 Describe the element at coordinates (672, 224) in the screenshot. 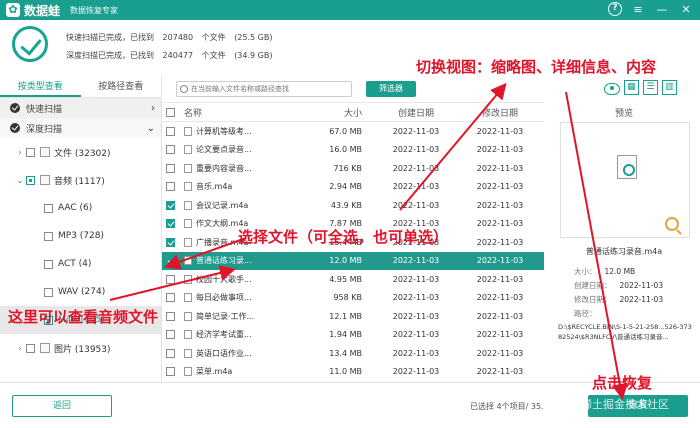

I see `magnify-icon` at that location.